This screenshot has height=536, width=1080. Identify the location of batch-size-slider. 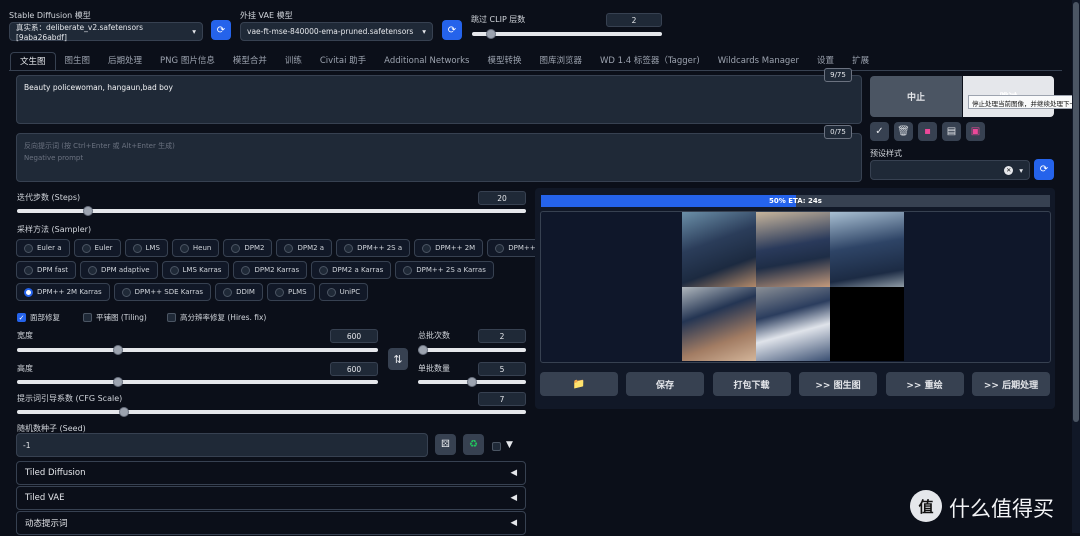
(472, 382).